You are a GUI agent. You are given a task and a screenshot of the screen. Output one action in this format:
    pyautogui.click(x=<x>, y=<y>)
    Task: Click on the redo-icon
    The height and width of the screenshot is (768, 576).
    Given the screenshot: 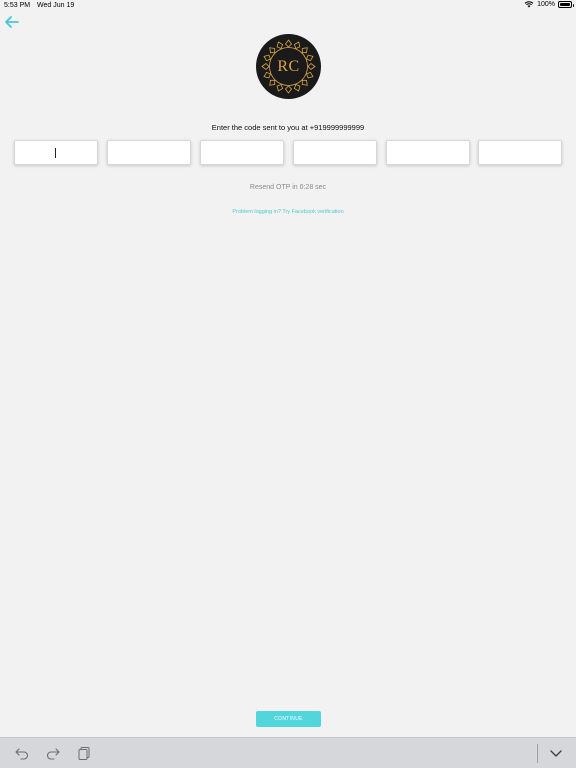 What is the action you would take?
    pyautogui.click(x=53, y=754)
    